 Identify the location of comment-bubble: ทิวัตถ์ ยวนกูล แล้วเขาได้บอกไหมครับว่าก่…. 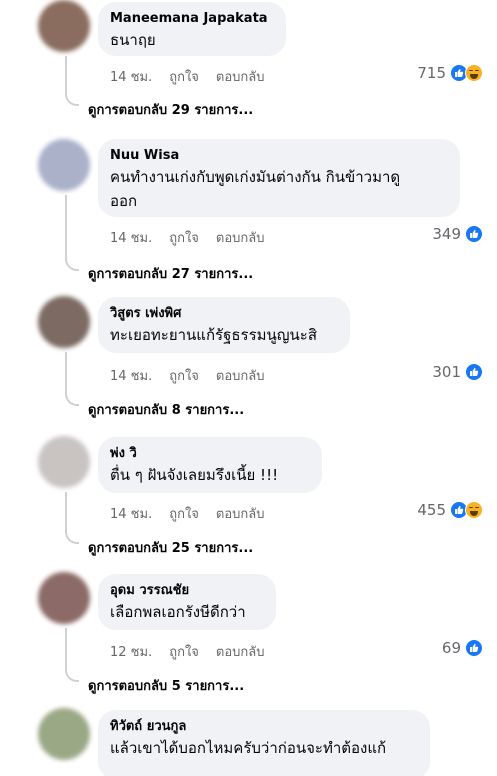
(264, 743).